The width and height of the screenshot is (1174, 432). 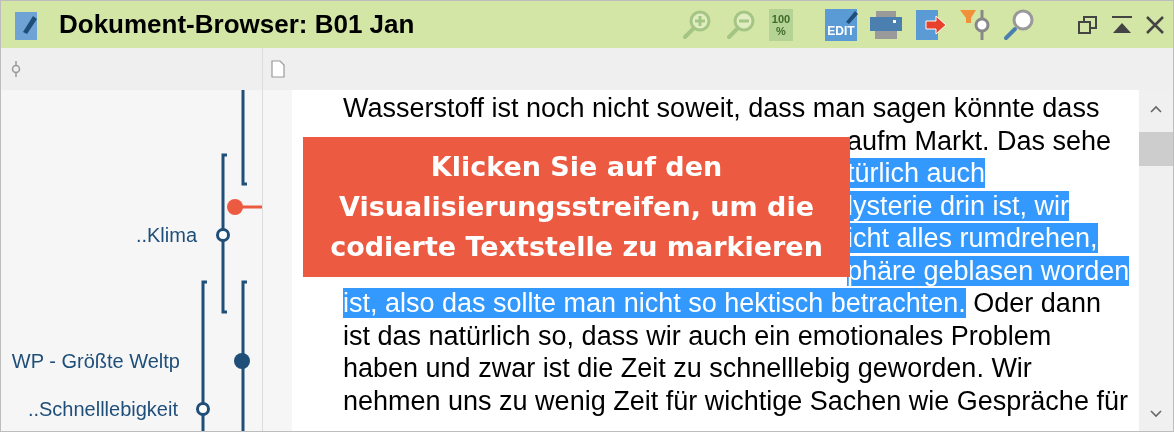 What do you see at coordinates (735, 400) in the screenshot?
I see `text-line: nehmen uns zu wenig Zeit für wichtige Sachen wie Gespräche für` at bounding box center [735, 400].